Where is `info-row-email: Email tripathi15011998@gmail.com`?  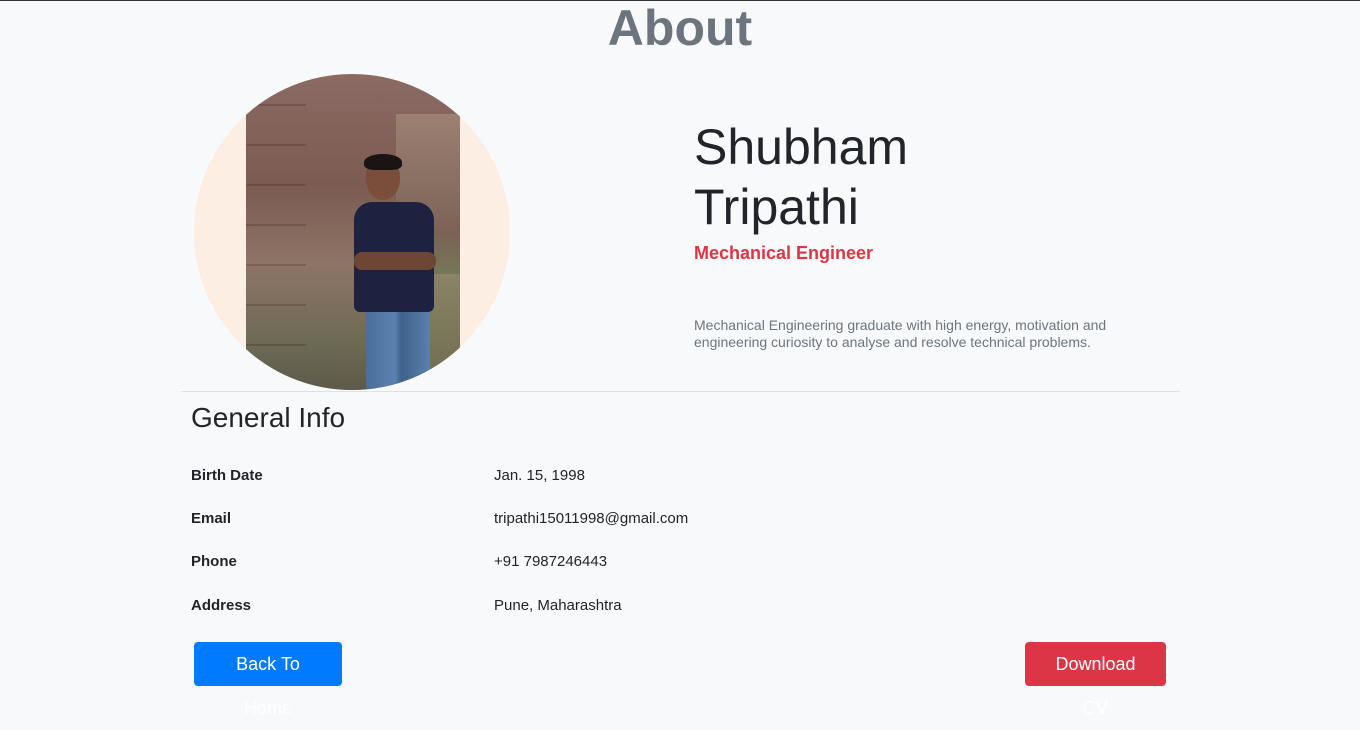
info-row-email: Email tripathi15011998@gmail.com is located at coordinates (591, 520).